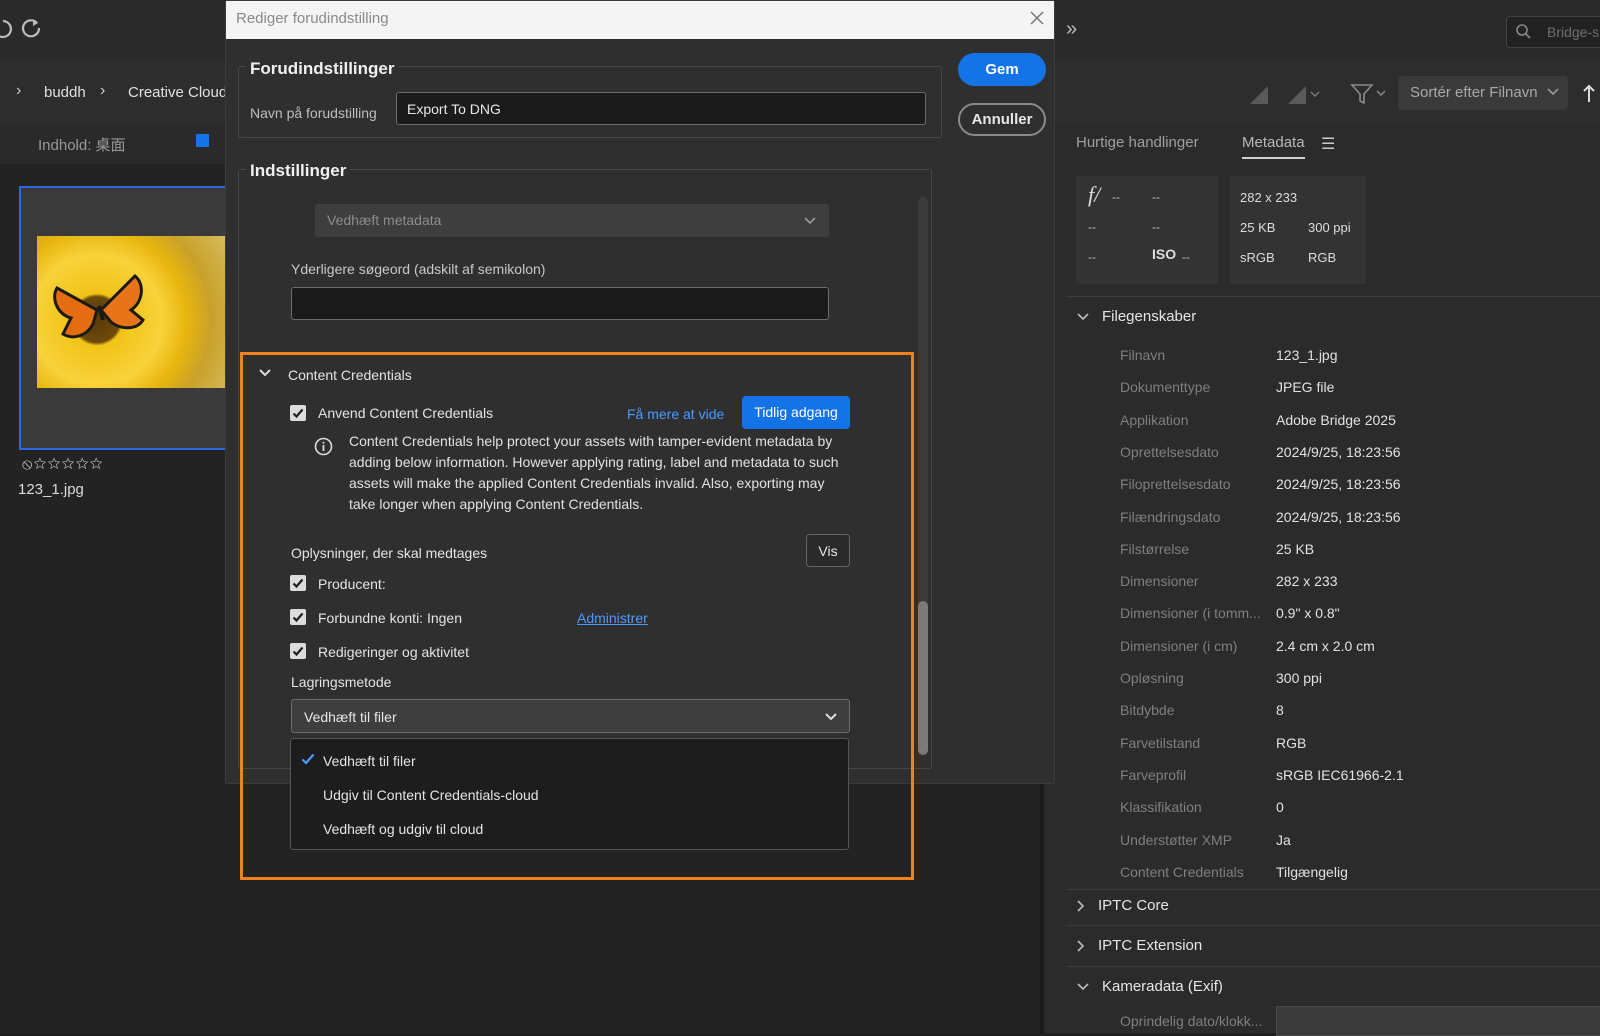  Describe the element at coordinates (298, 583) in the screenshot. I see `producer-checkbox` at that location.